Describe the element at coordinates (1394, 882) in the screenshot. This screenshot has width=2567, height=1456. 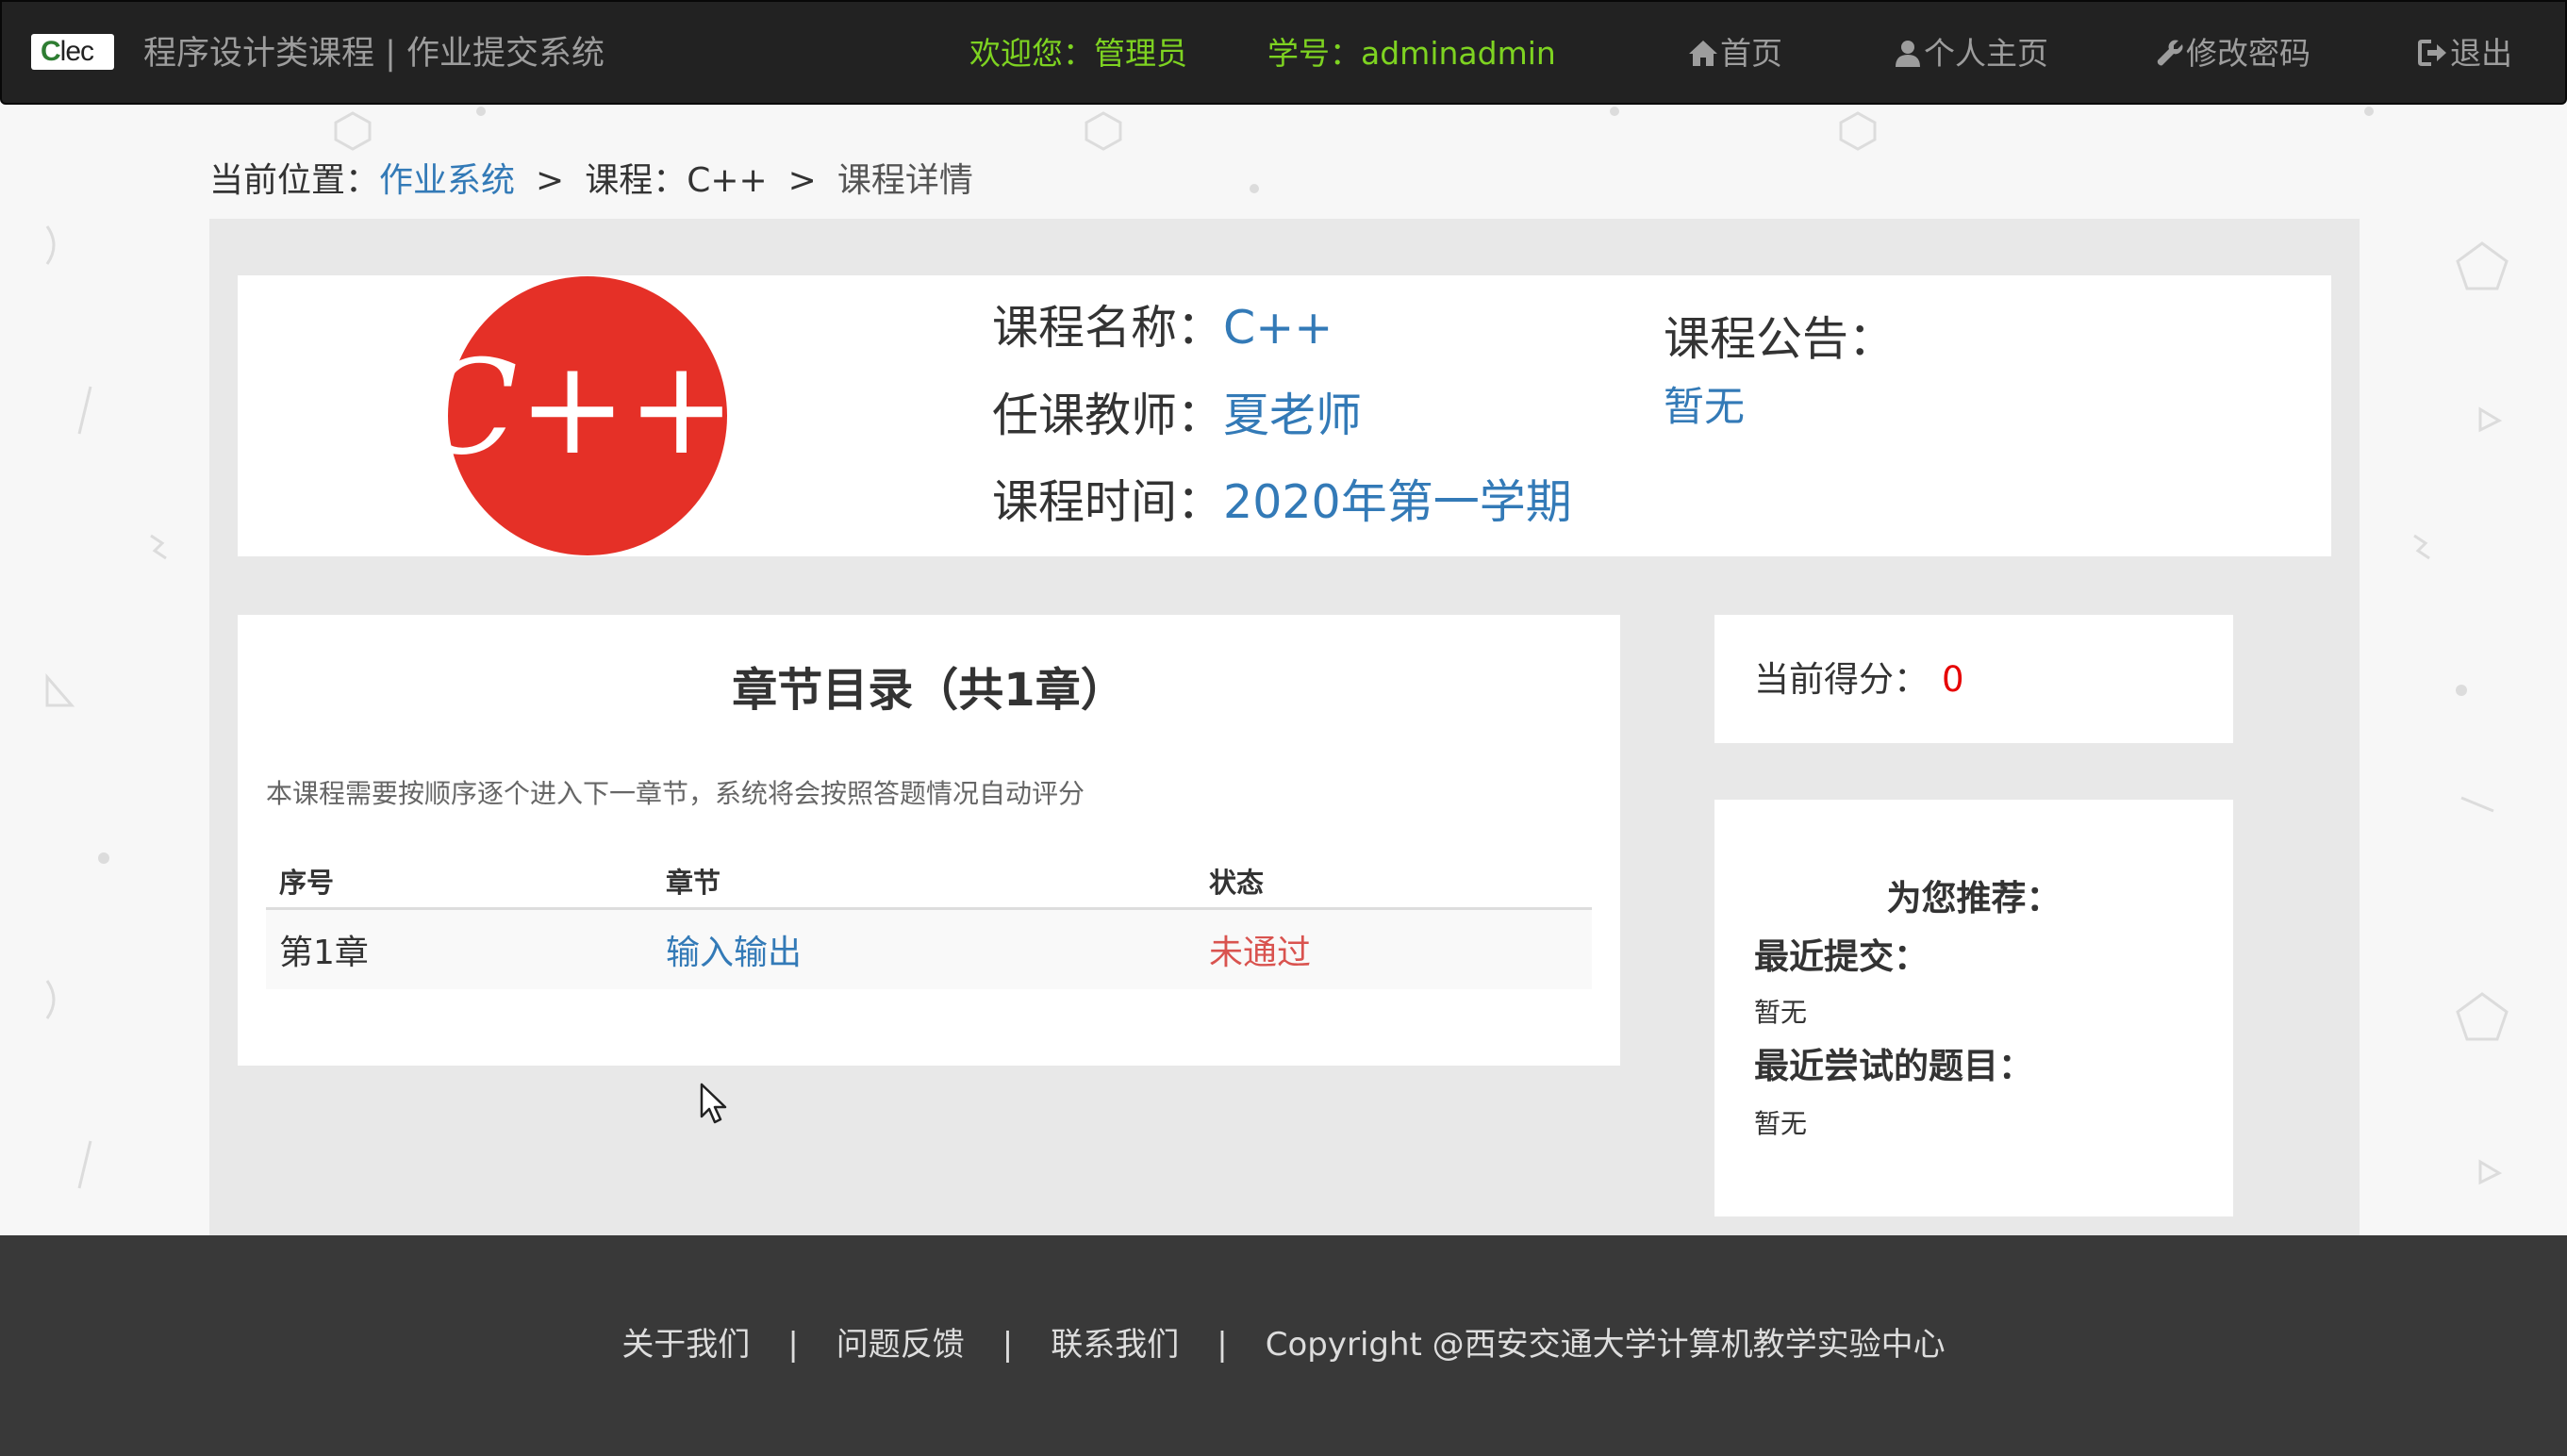
I see `column-header-status: 状态` at that location.